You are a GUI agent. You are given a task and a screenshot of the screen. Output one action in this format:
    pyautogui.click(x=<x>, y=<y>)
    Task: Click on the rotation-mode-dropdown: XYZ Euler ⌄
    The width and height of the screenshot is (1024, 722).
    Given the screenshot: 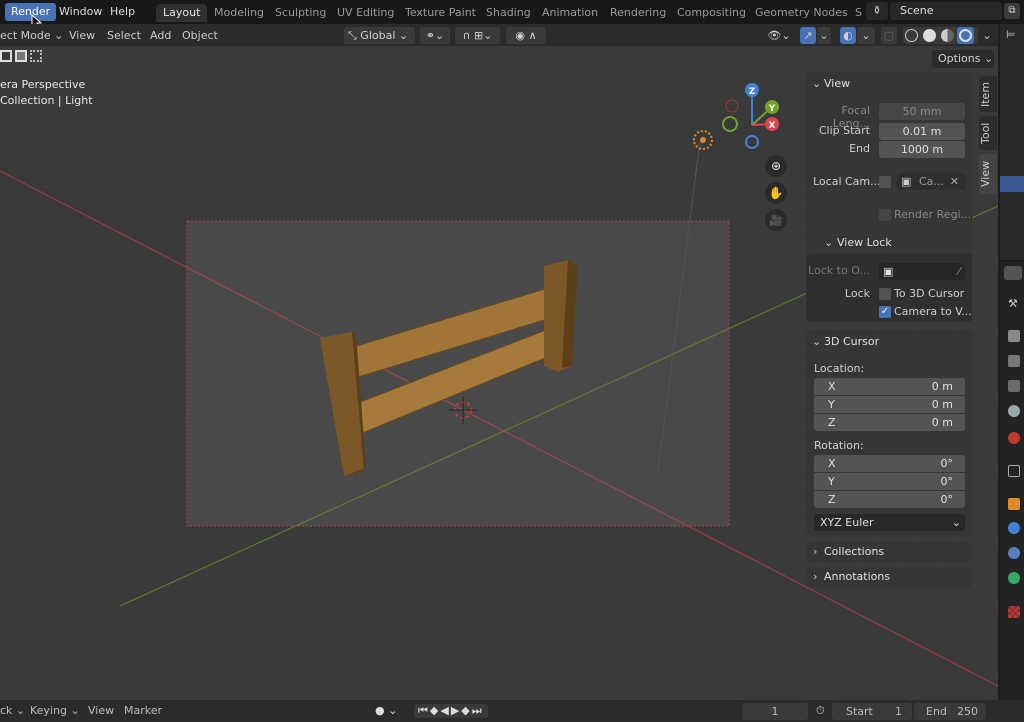 What is the action you would take?
    pyautogui.click(x=889, y=522)
    